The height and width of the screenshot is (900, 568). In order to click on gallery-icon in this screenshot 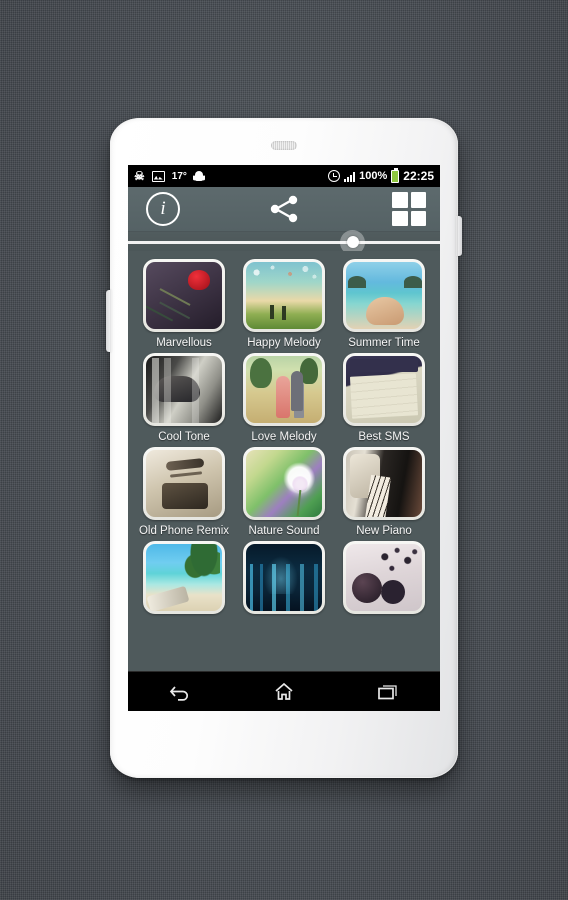, I will do `click(158, 176)`.